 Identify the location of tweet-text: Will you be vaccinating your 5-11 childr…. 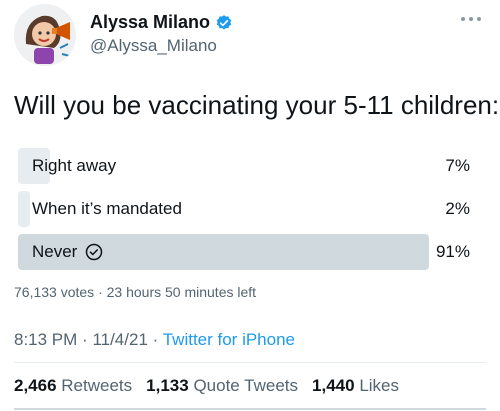
(257, 105).